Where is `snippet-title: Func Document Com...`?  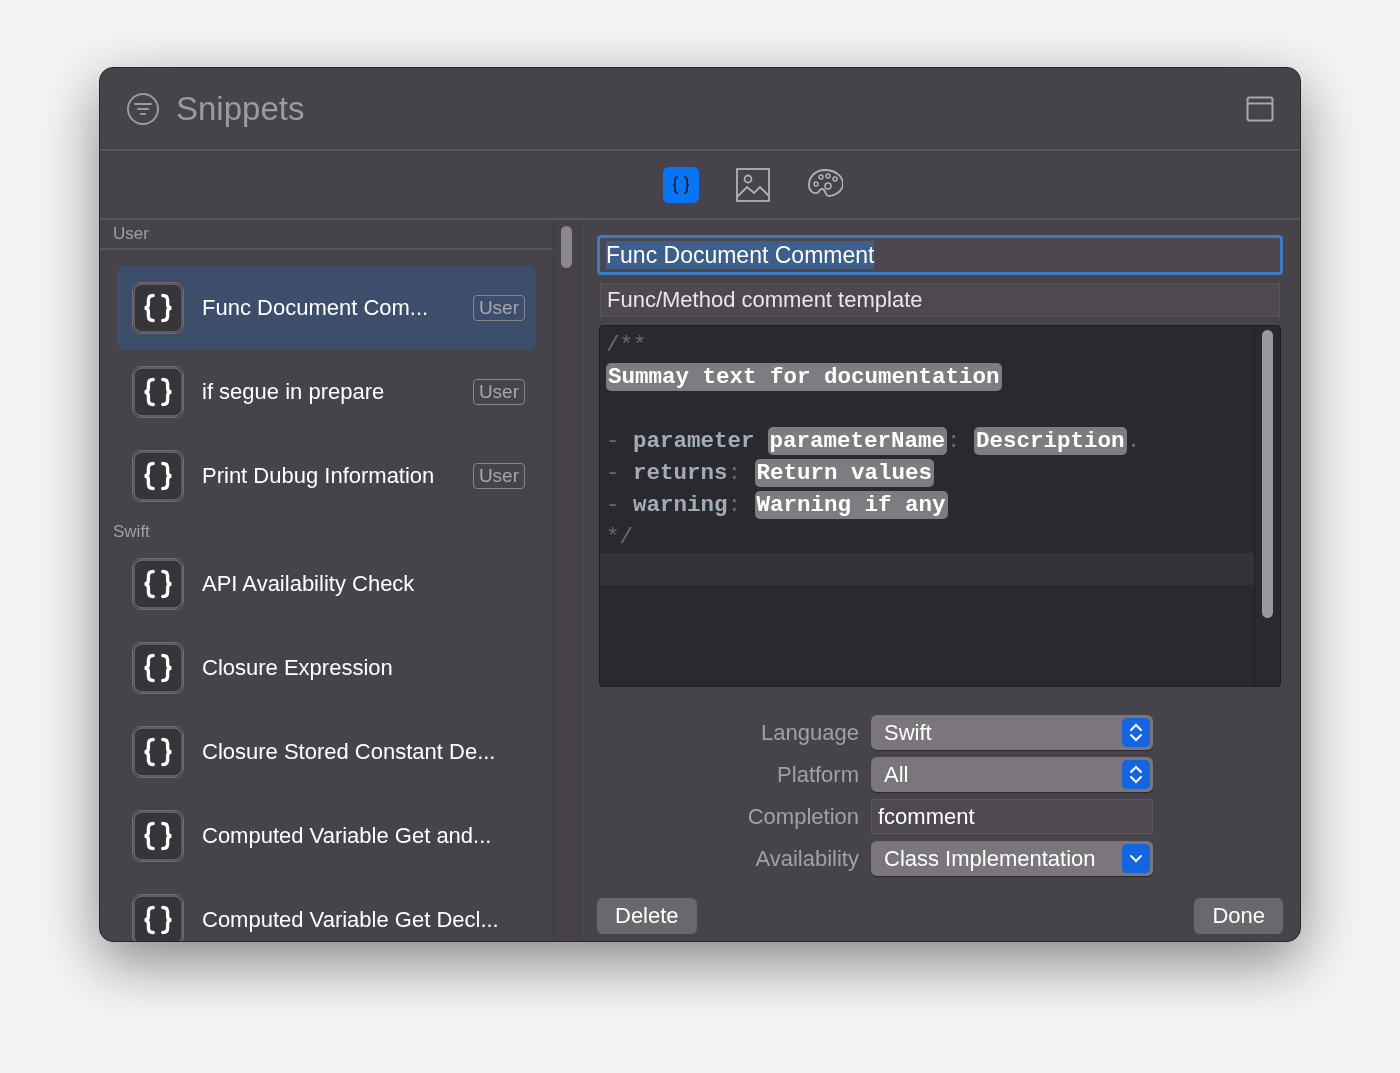
snippet-title: Func Document Com... is located at coordinates (316, 308).